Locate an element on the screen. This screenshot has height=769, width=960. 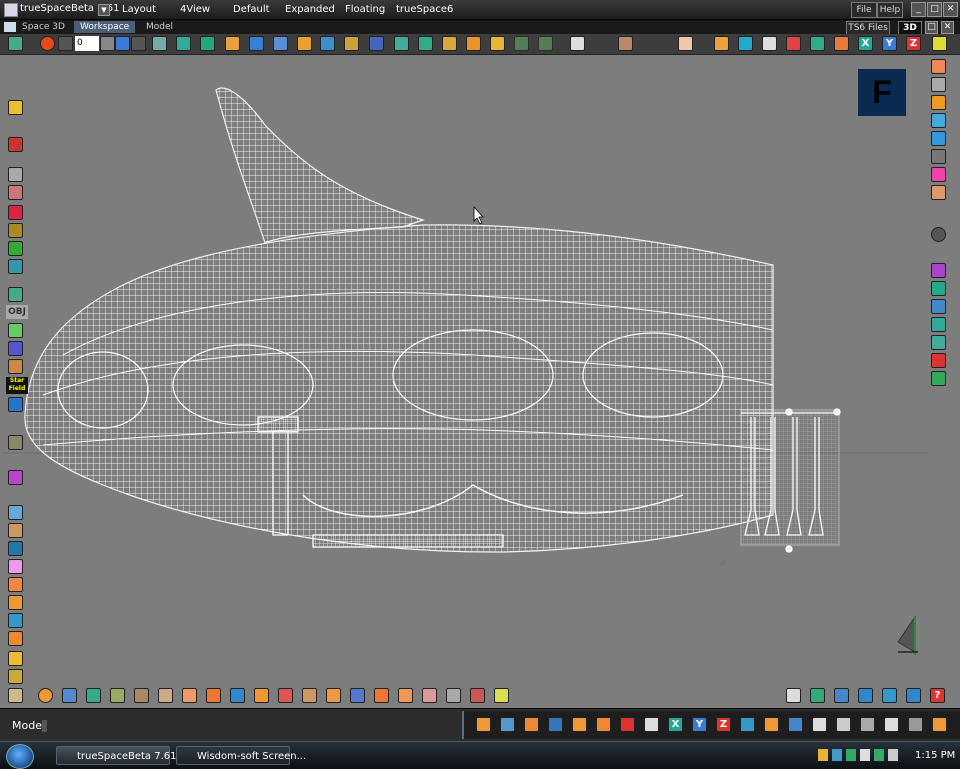
scale-object-icon is located at coordinates (531, 724).